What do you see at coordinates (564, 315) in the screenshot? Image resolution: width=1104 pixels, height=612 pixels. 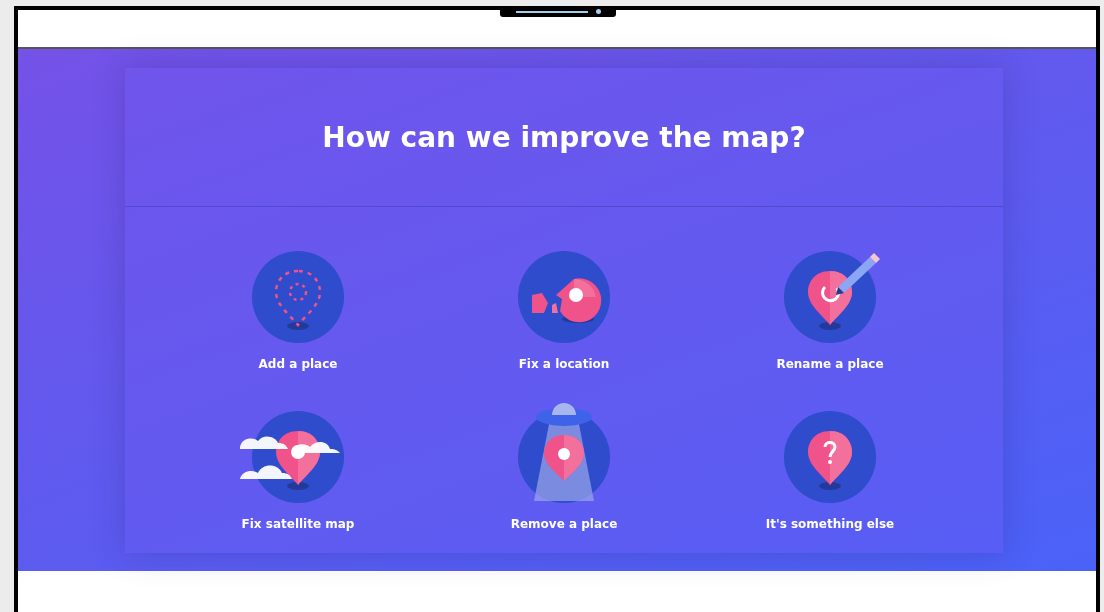 I see `option-button: Fix a location` at bounding box center [564, 315].